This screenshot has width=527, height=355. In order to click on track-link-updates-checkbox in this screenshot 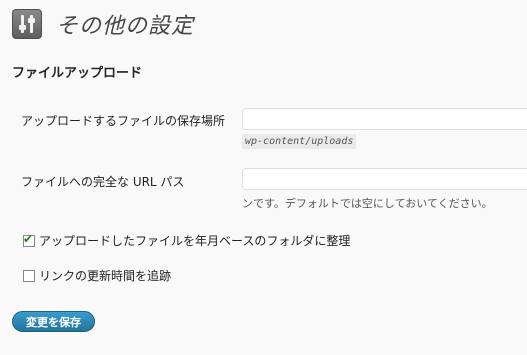, I will do `click(29, 275)`.